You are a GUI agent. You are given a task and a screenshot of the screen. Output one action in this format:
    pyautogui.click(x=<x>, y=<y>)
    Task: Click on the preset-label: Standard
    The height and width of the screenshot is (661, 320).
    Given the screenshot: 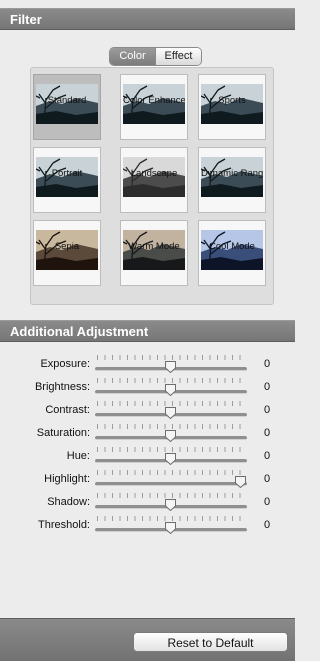 What is the action you would take?
    pyautogui.click(x=67, y=100)
    